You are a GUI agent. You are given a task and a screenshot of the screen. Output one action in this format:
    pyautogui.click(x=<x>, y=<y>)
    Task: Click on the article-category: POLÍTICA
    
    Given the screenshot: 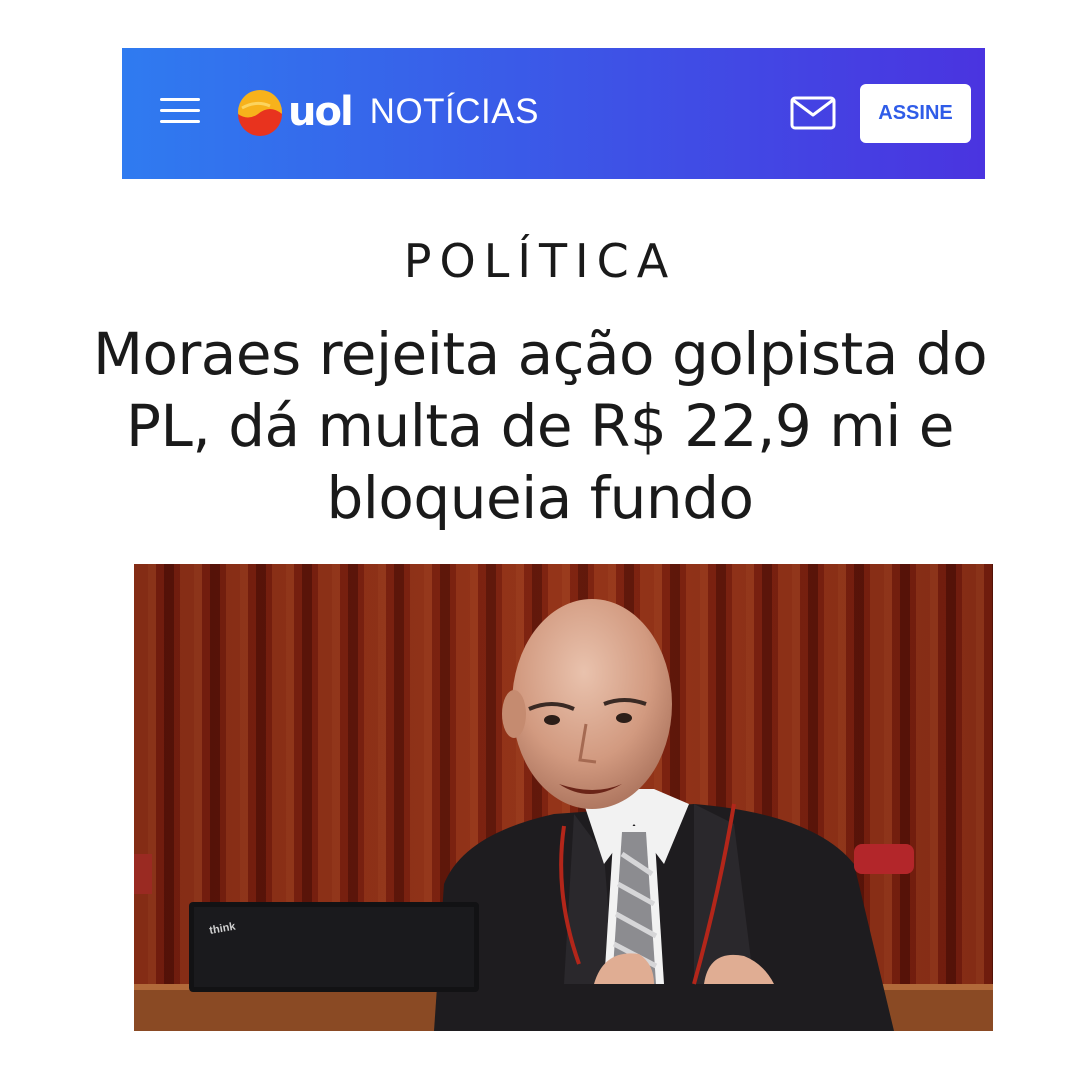 What is the action you would take?
    pyautogui.click(x=540, y=261)
    